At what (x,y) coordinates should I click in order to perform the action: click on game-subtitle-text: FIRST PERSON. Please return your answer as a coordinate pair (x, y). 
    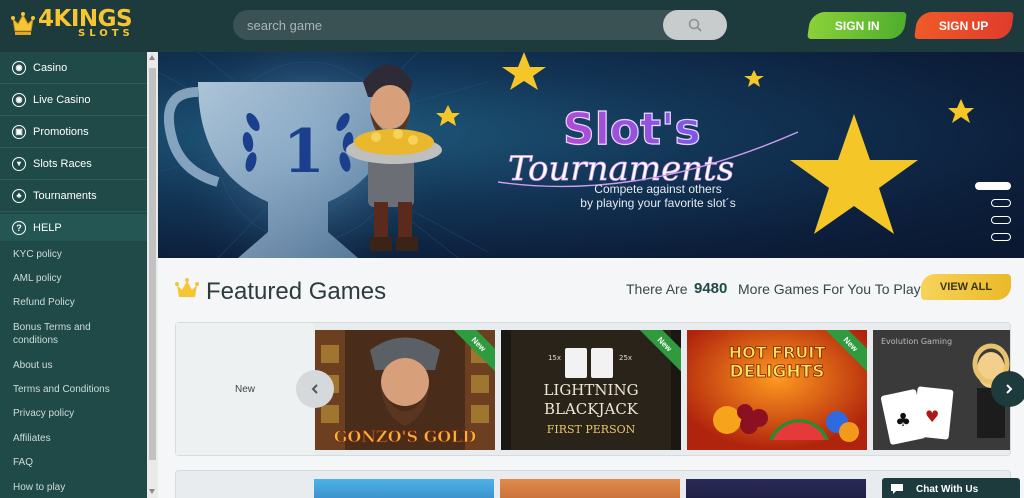
    Looking at the image, I should click on (591, 429).